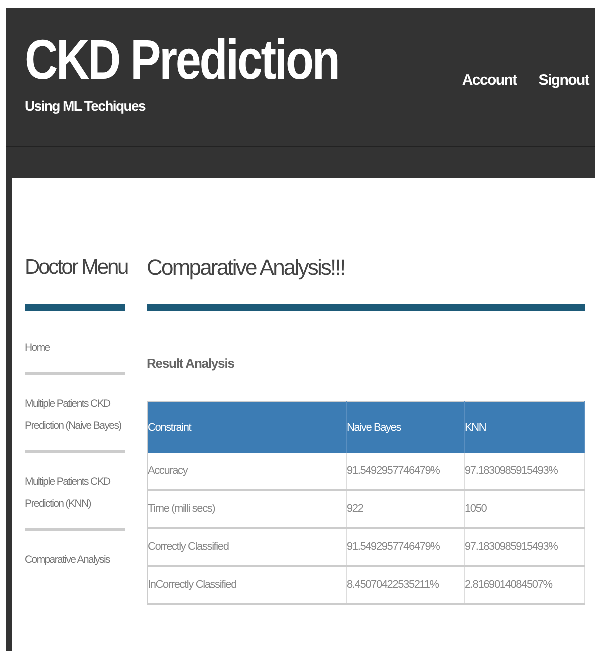 Image resolution: width=595 pixels, height=651 pixels. Describe the element at coordinates (405, 585) in the screenshot. I see `table-cell: 8.45070422535211%` at that location.